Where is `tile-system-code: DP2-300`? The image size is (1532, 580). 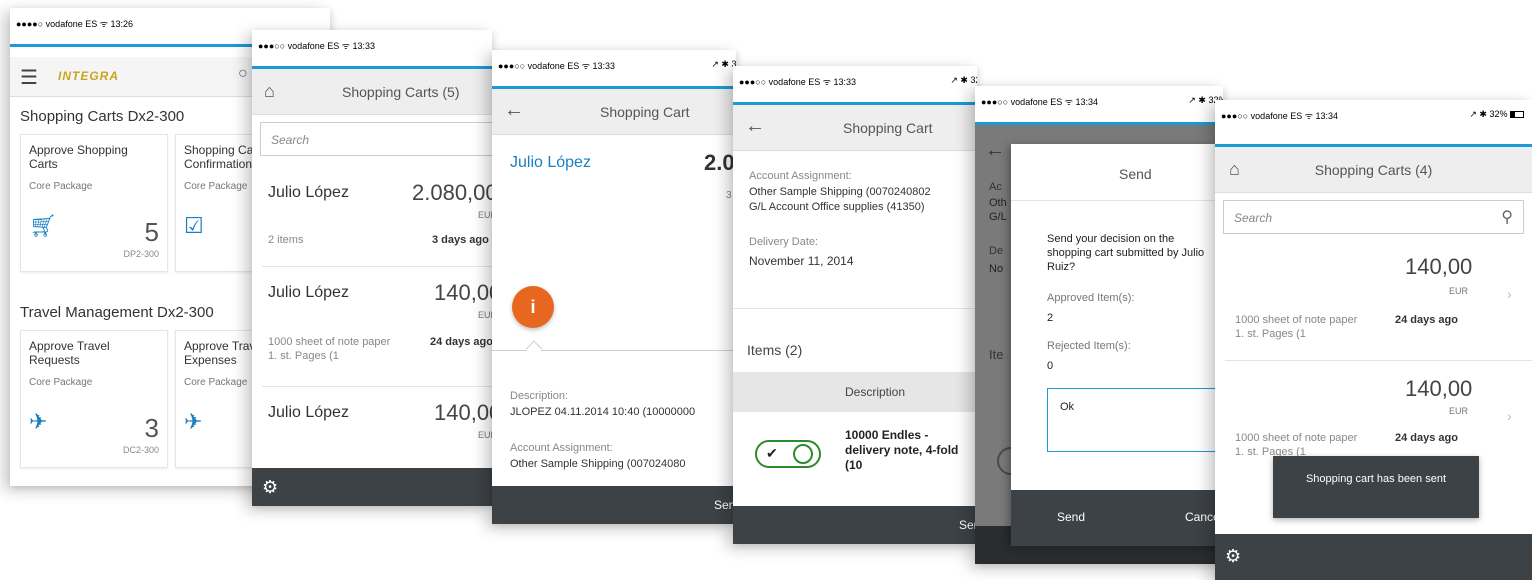
tile-system-code: DP2-300 is located at coordinates (141, 254).